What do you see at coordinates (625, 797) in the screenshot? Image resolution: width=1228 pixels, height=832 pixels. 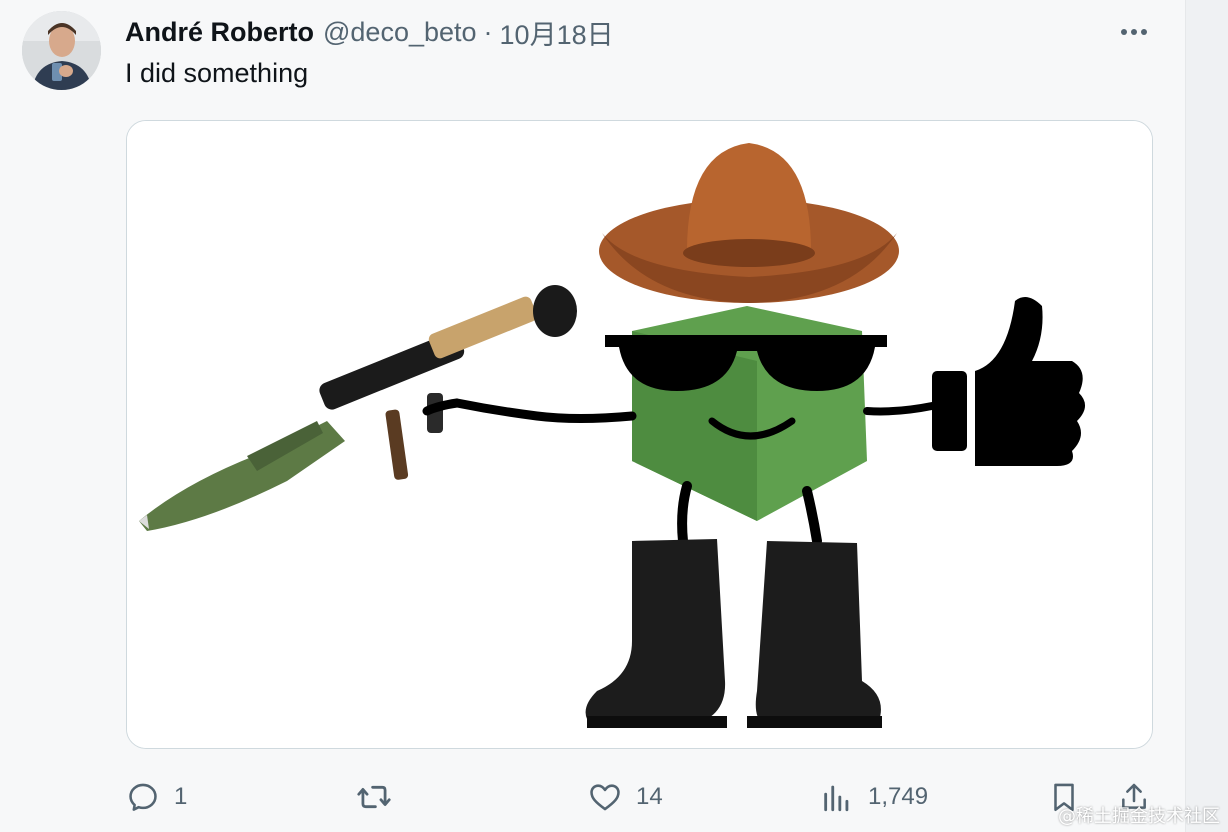 I see `like-button: 14` at bounding box center [625, 797].